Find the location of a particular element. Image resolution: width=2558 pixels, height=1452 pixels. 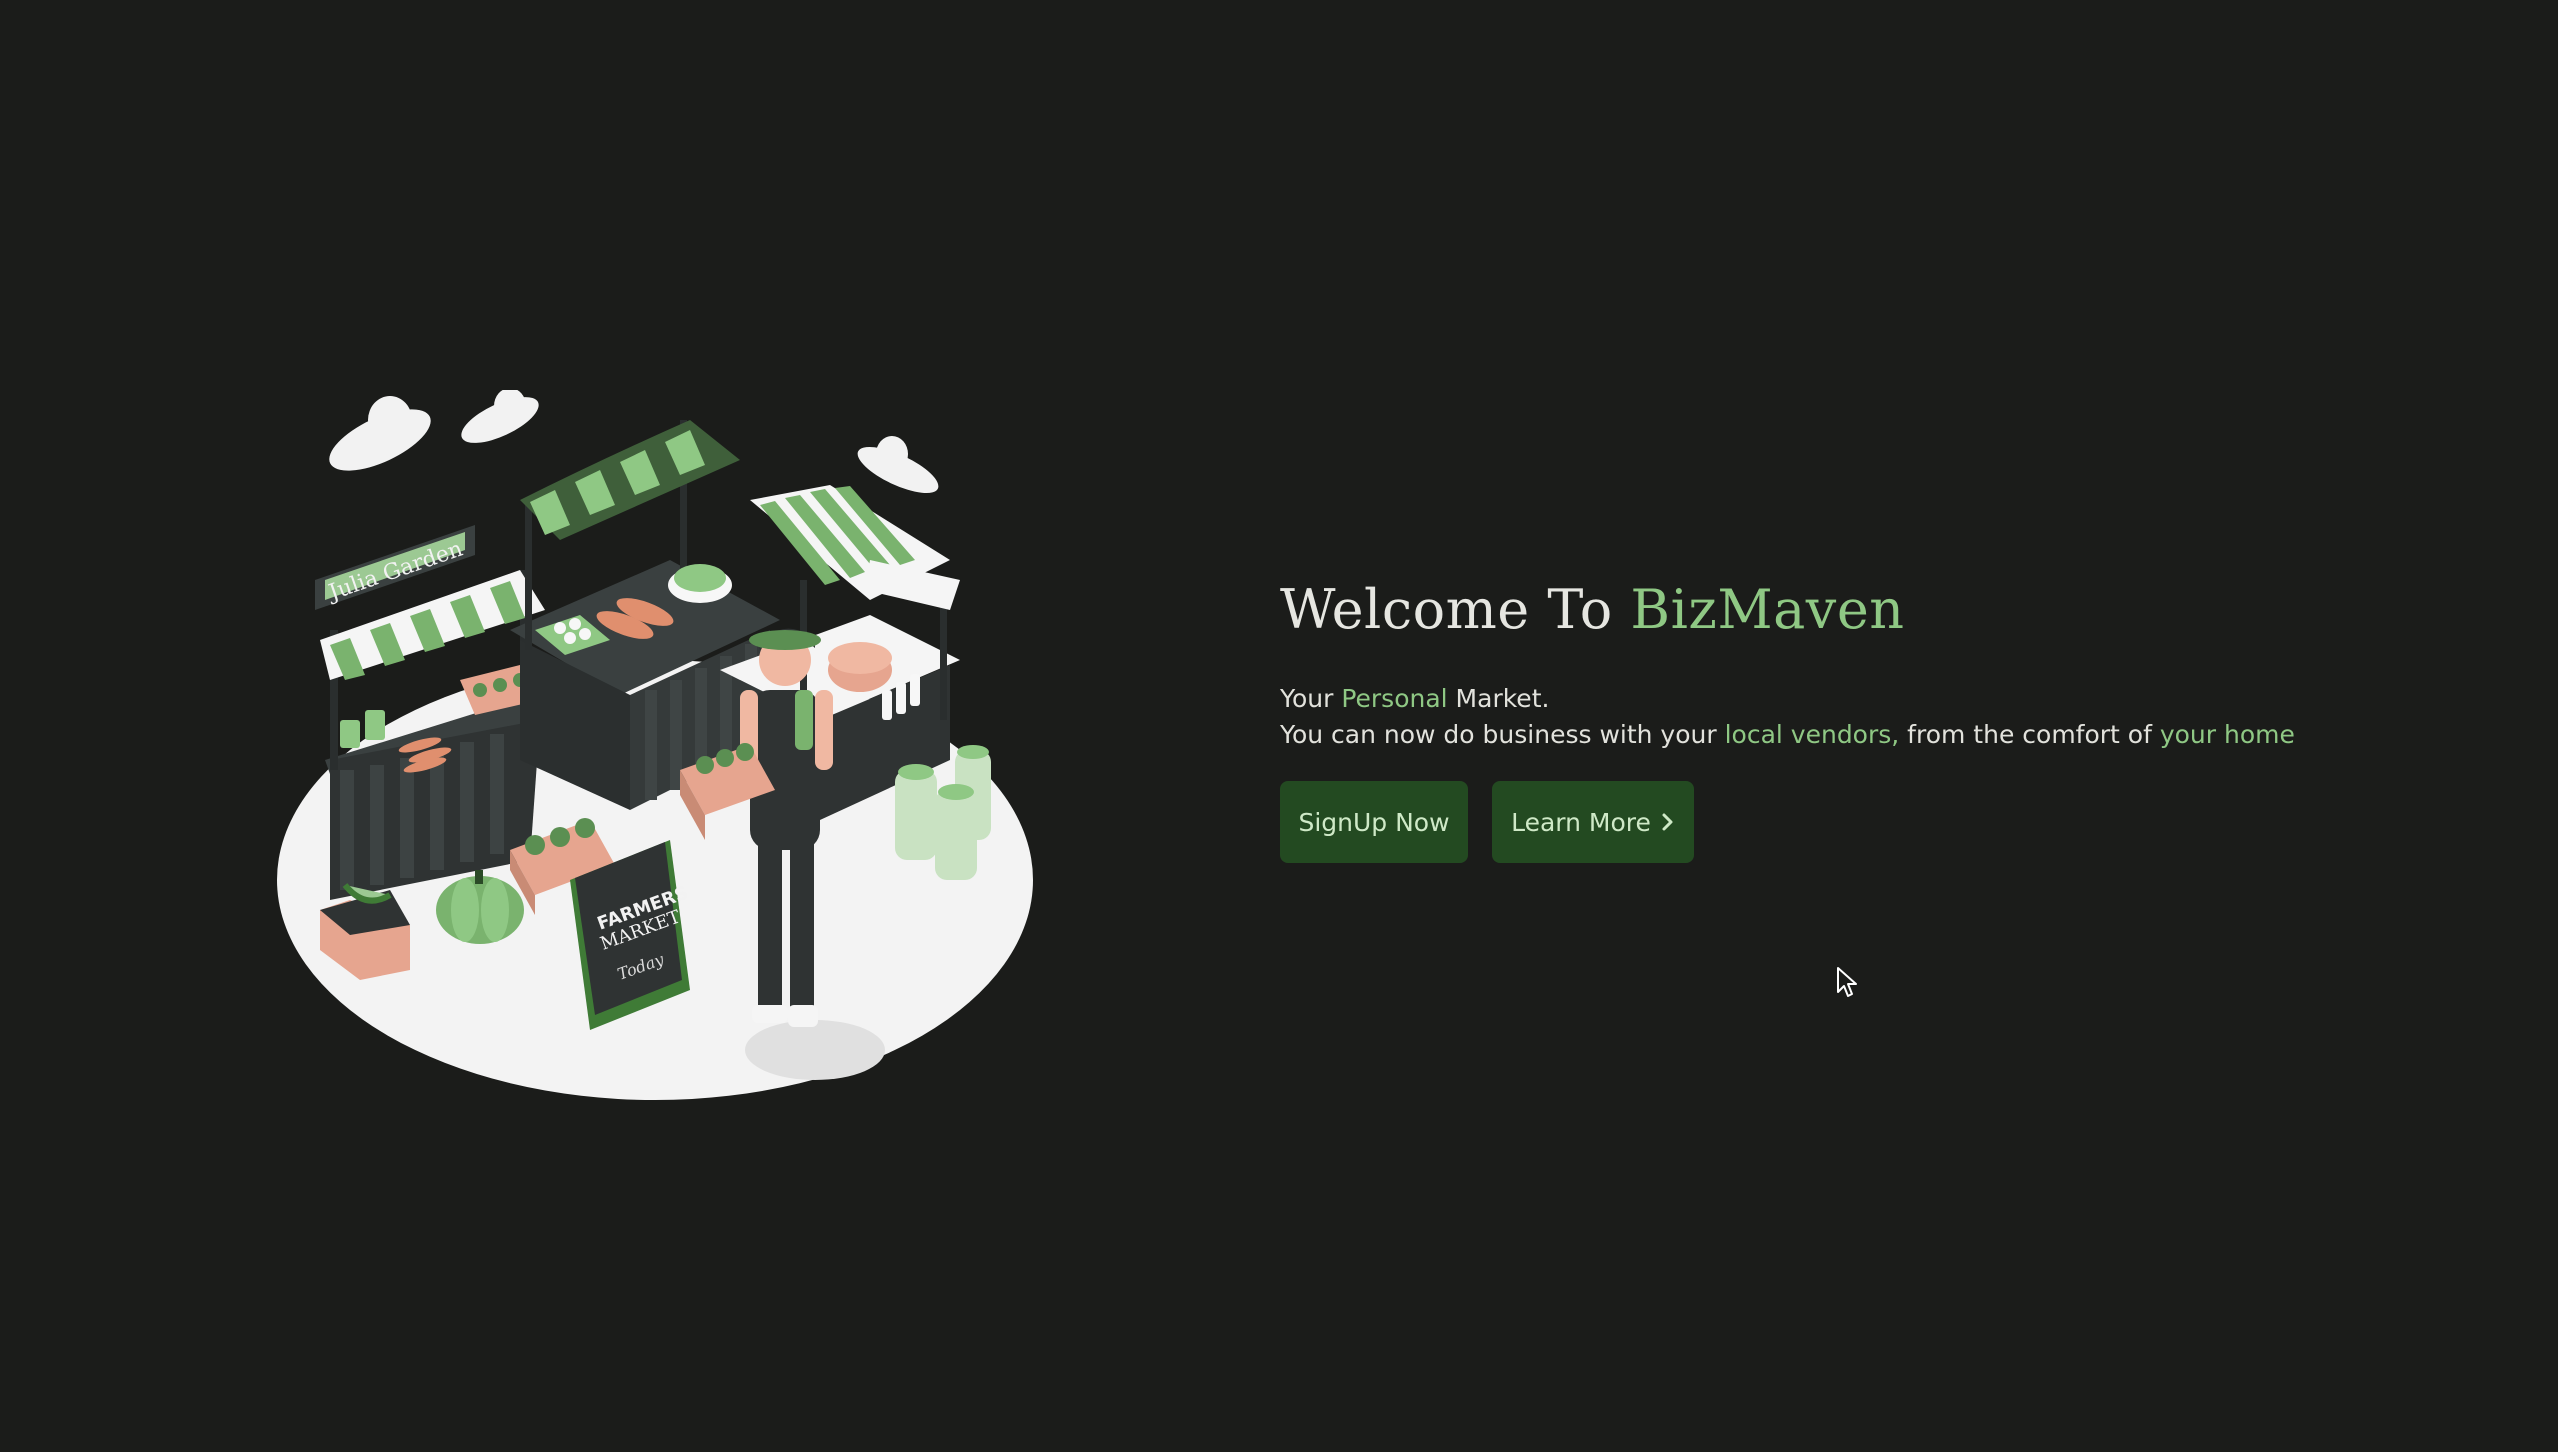

title-prefix: Welcome To is located at coordinates (1455, 609).